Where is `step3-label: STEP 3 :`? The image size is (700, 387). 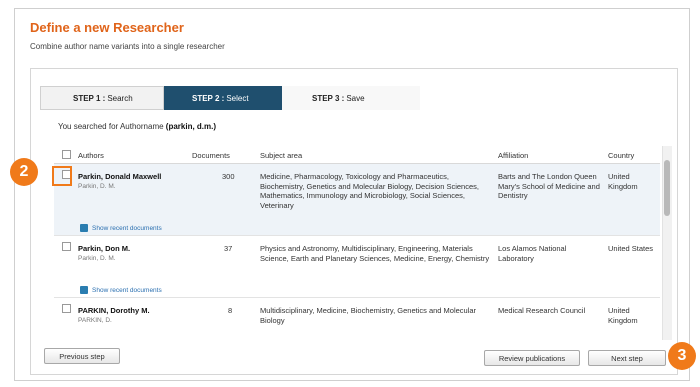
step3-label: STEP 3 : is located at coordinates (328, 98).